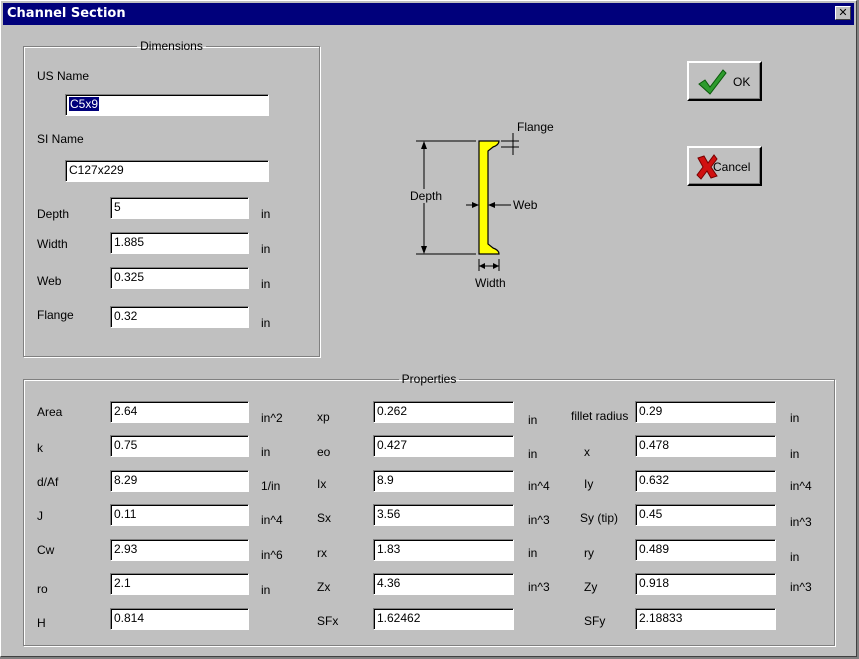  Describe the element at coordinates (179, 317) in the screenshot. I see `flange-field: 0.32` at that location.